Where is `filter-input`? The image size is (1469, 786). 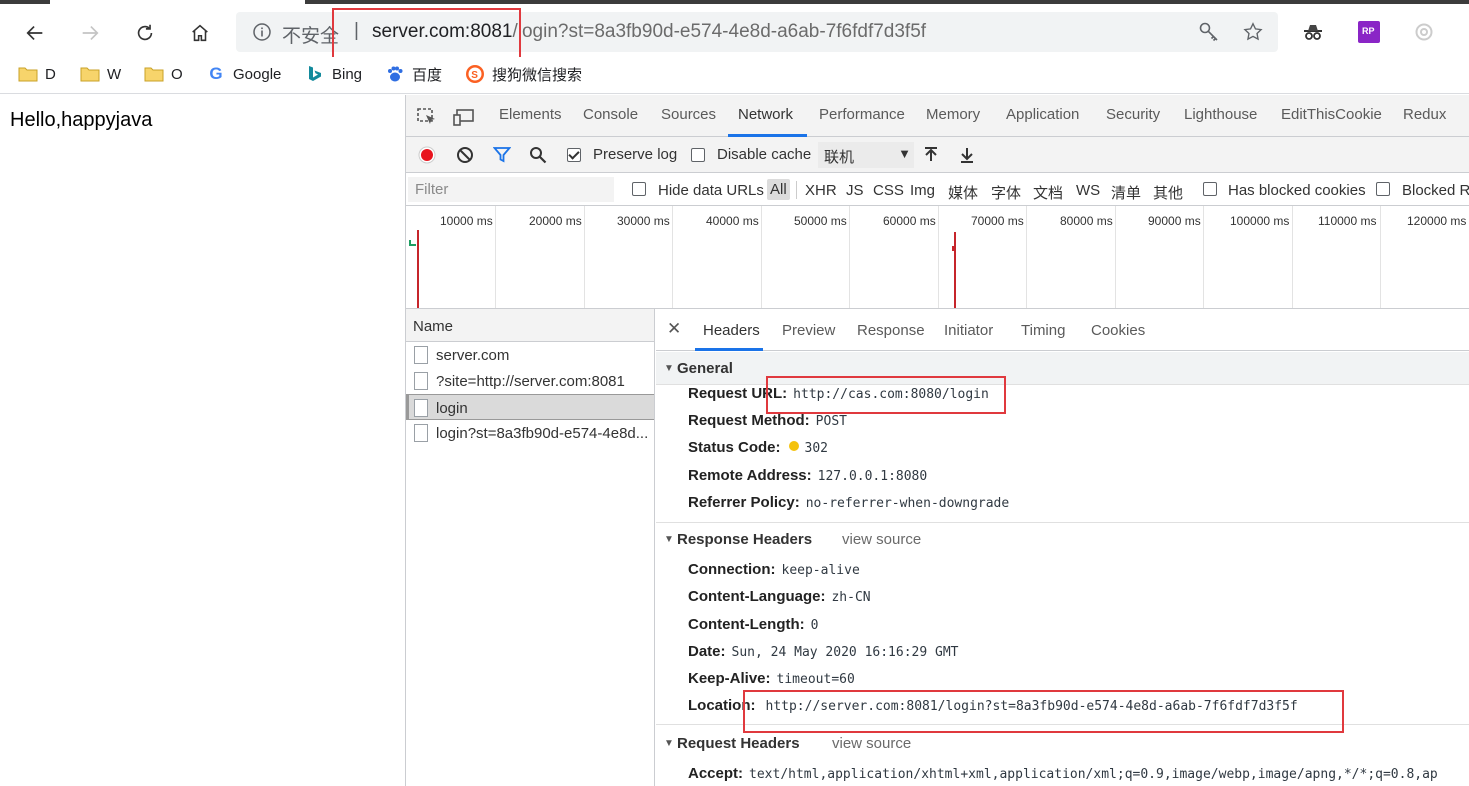
filter-input is located at coordinates (511, 189).